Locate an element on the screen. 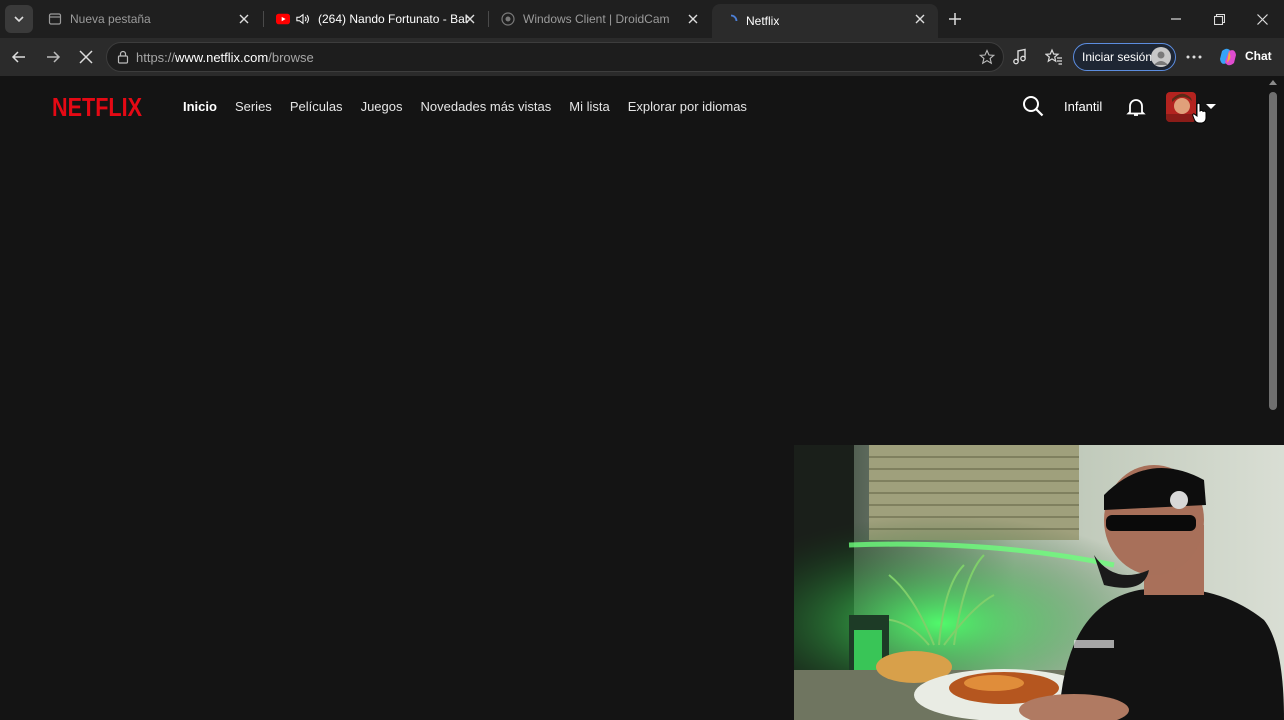  netflix-logo: NETFLIX is located at coordinates (98, 106).